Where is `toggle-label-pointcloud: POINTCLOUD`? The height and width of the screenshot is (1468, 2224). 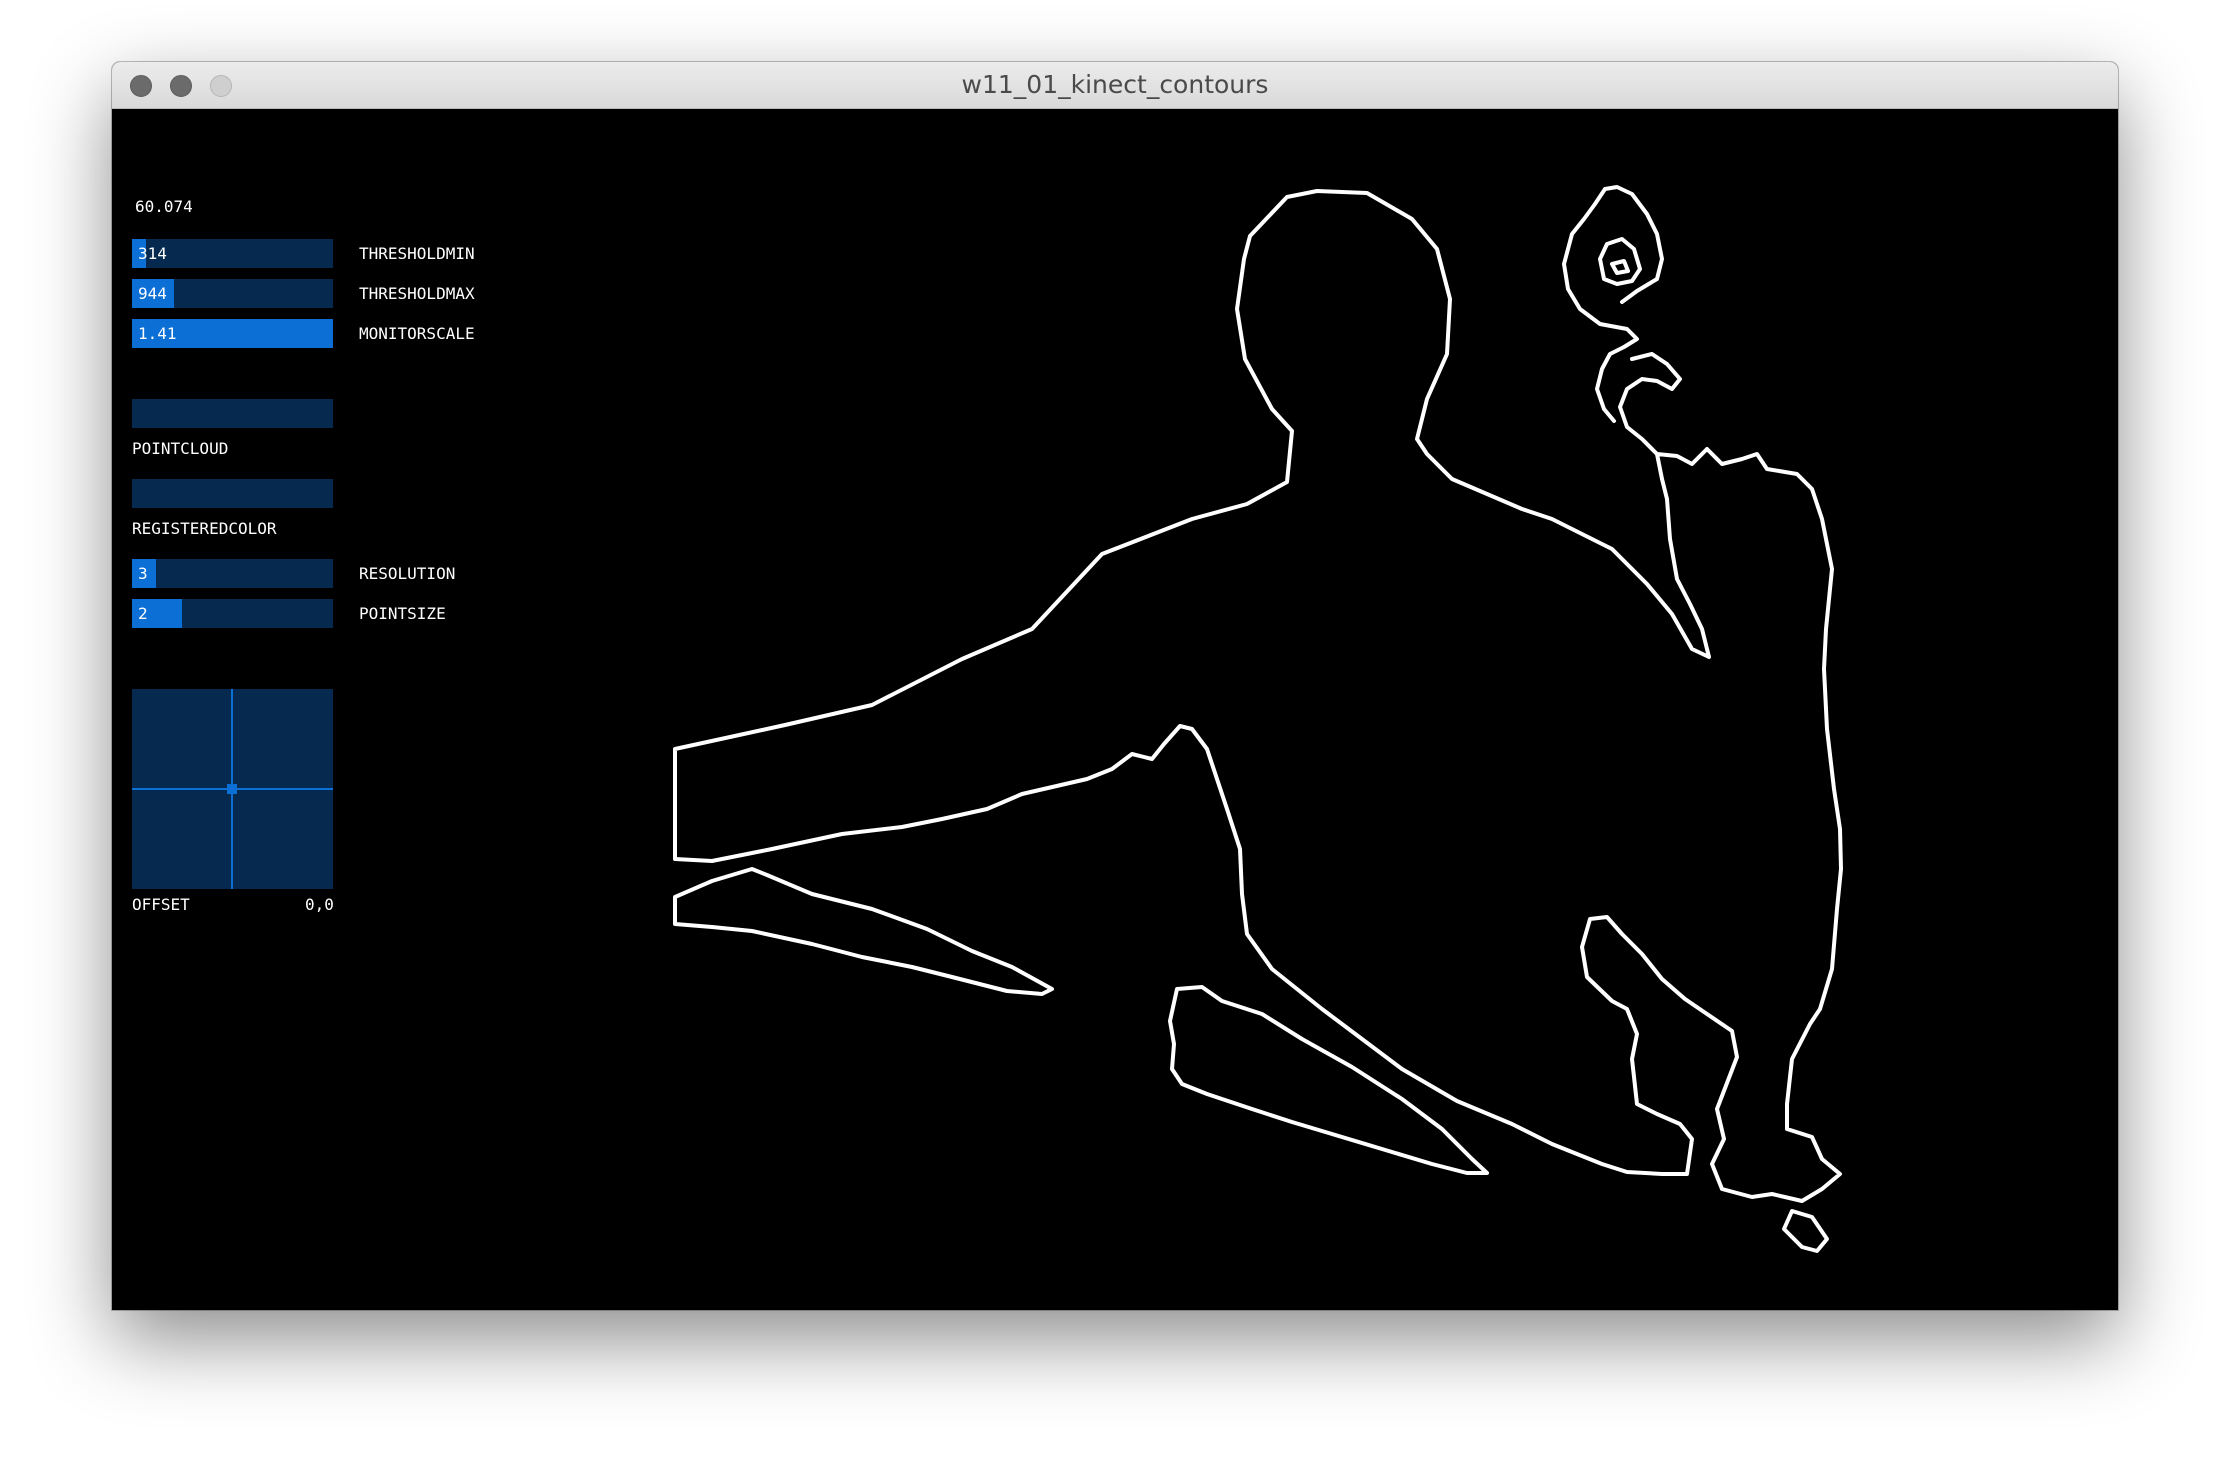 toggle-label-pointcloud: POINTCLOUD is located at coordinates (180, 448).